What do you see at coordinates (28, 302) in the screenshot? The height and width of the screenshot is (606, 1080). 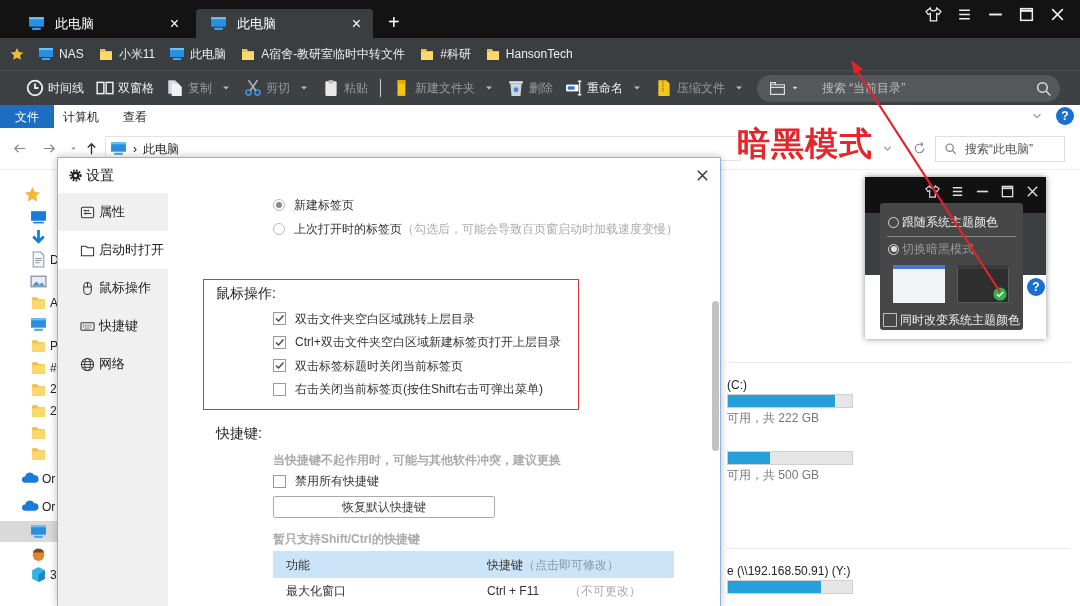 I see `nav-item: A` at bounding box center [28, 302].